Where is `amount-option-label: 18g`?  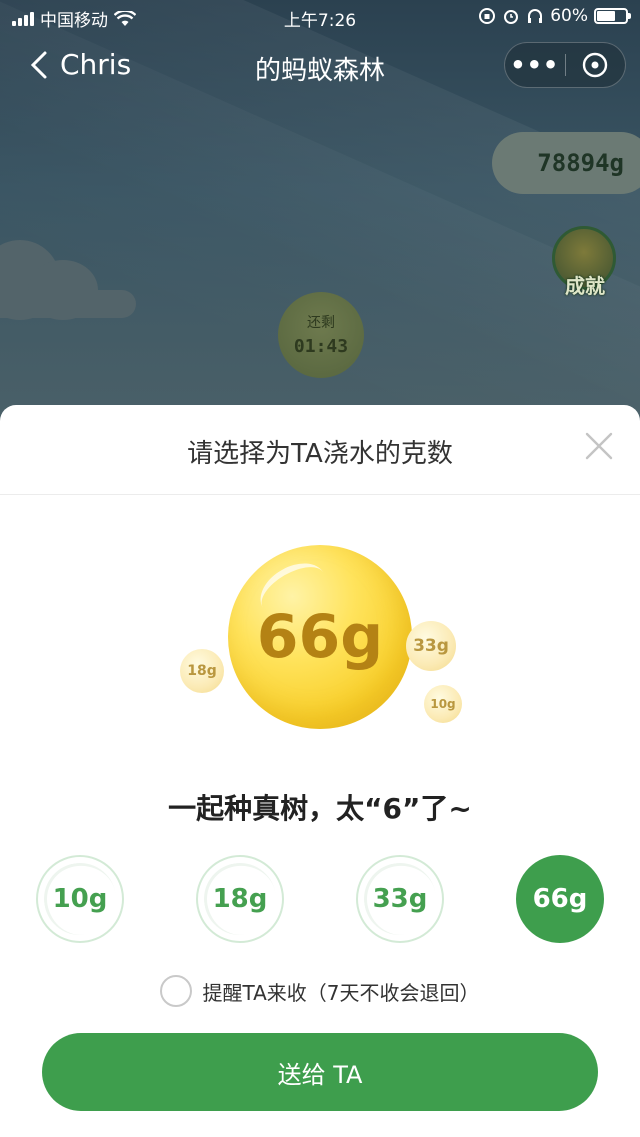 amount-option-label: 18g is located at coordinates (240, 899).